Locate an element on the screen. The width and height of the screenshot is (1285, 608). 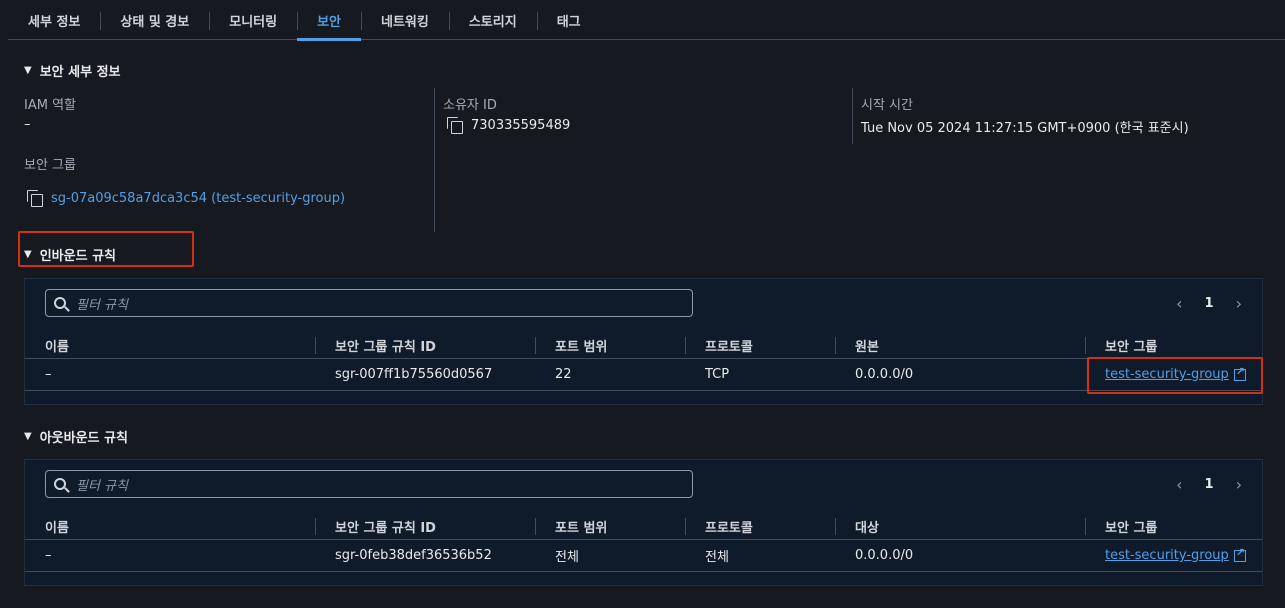
external-link-icon is located at coordinates (1239, 554).